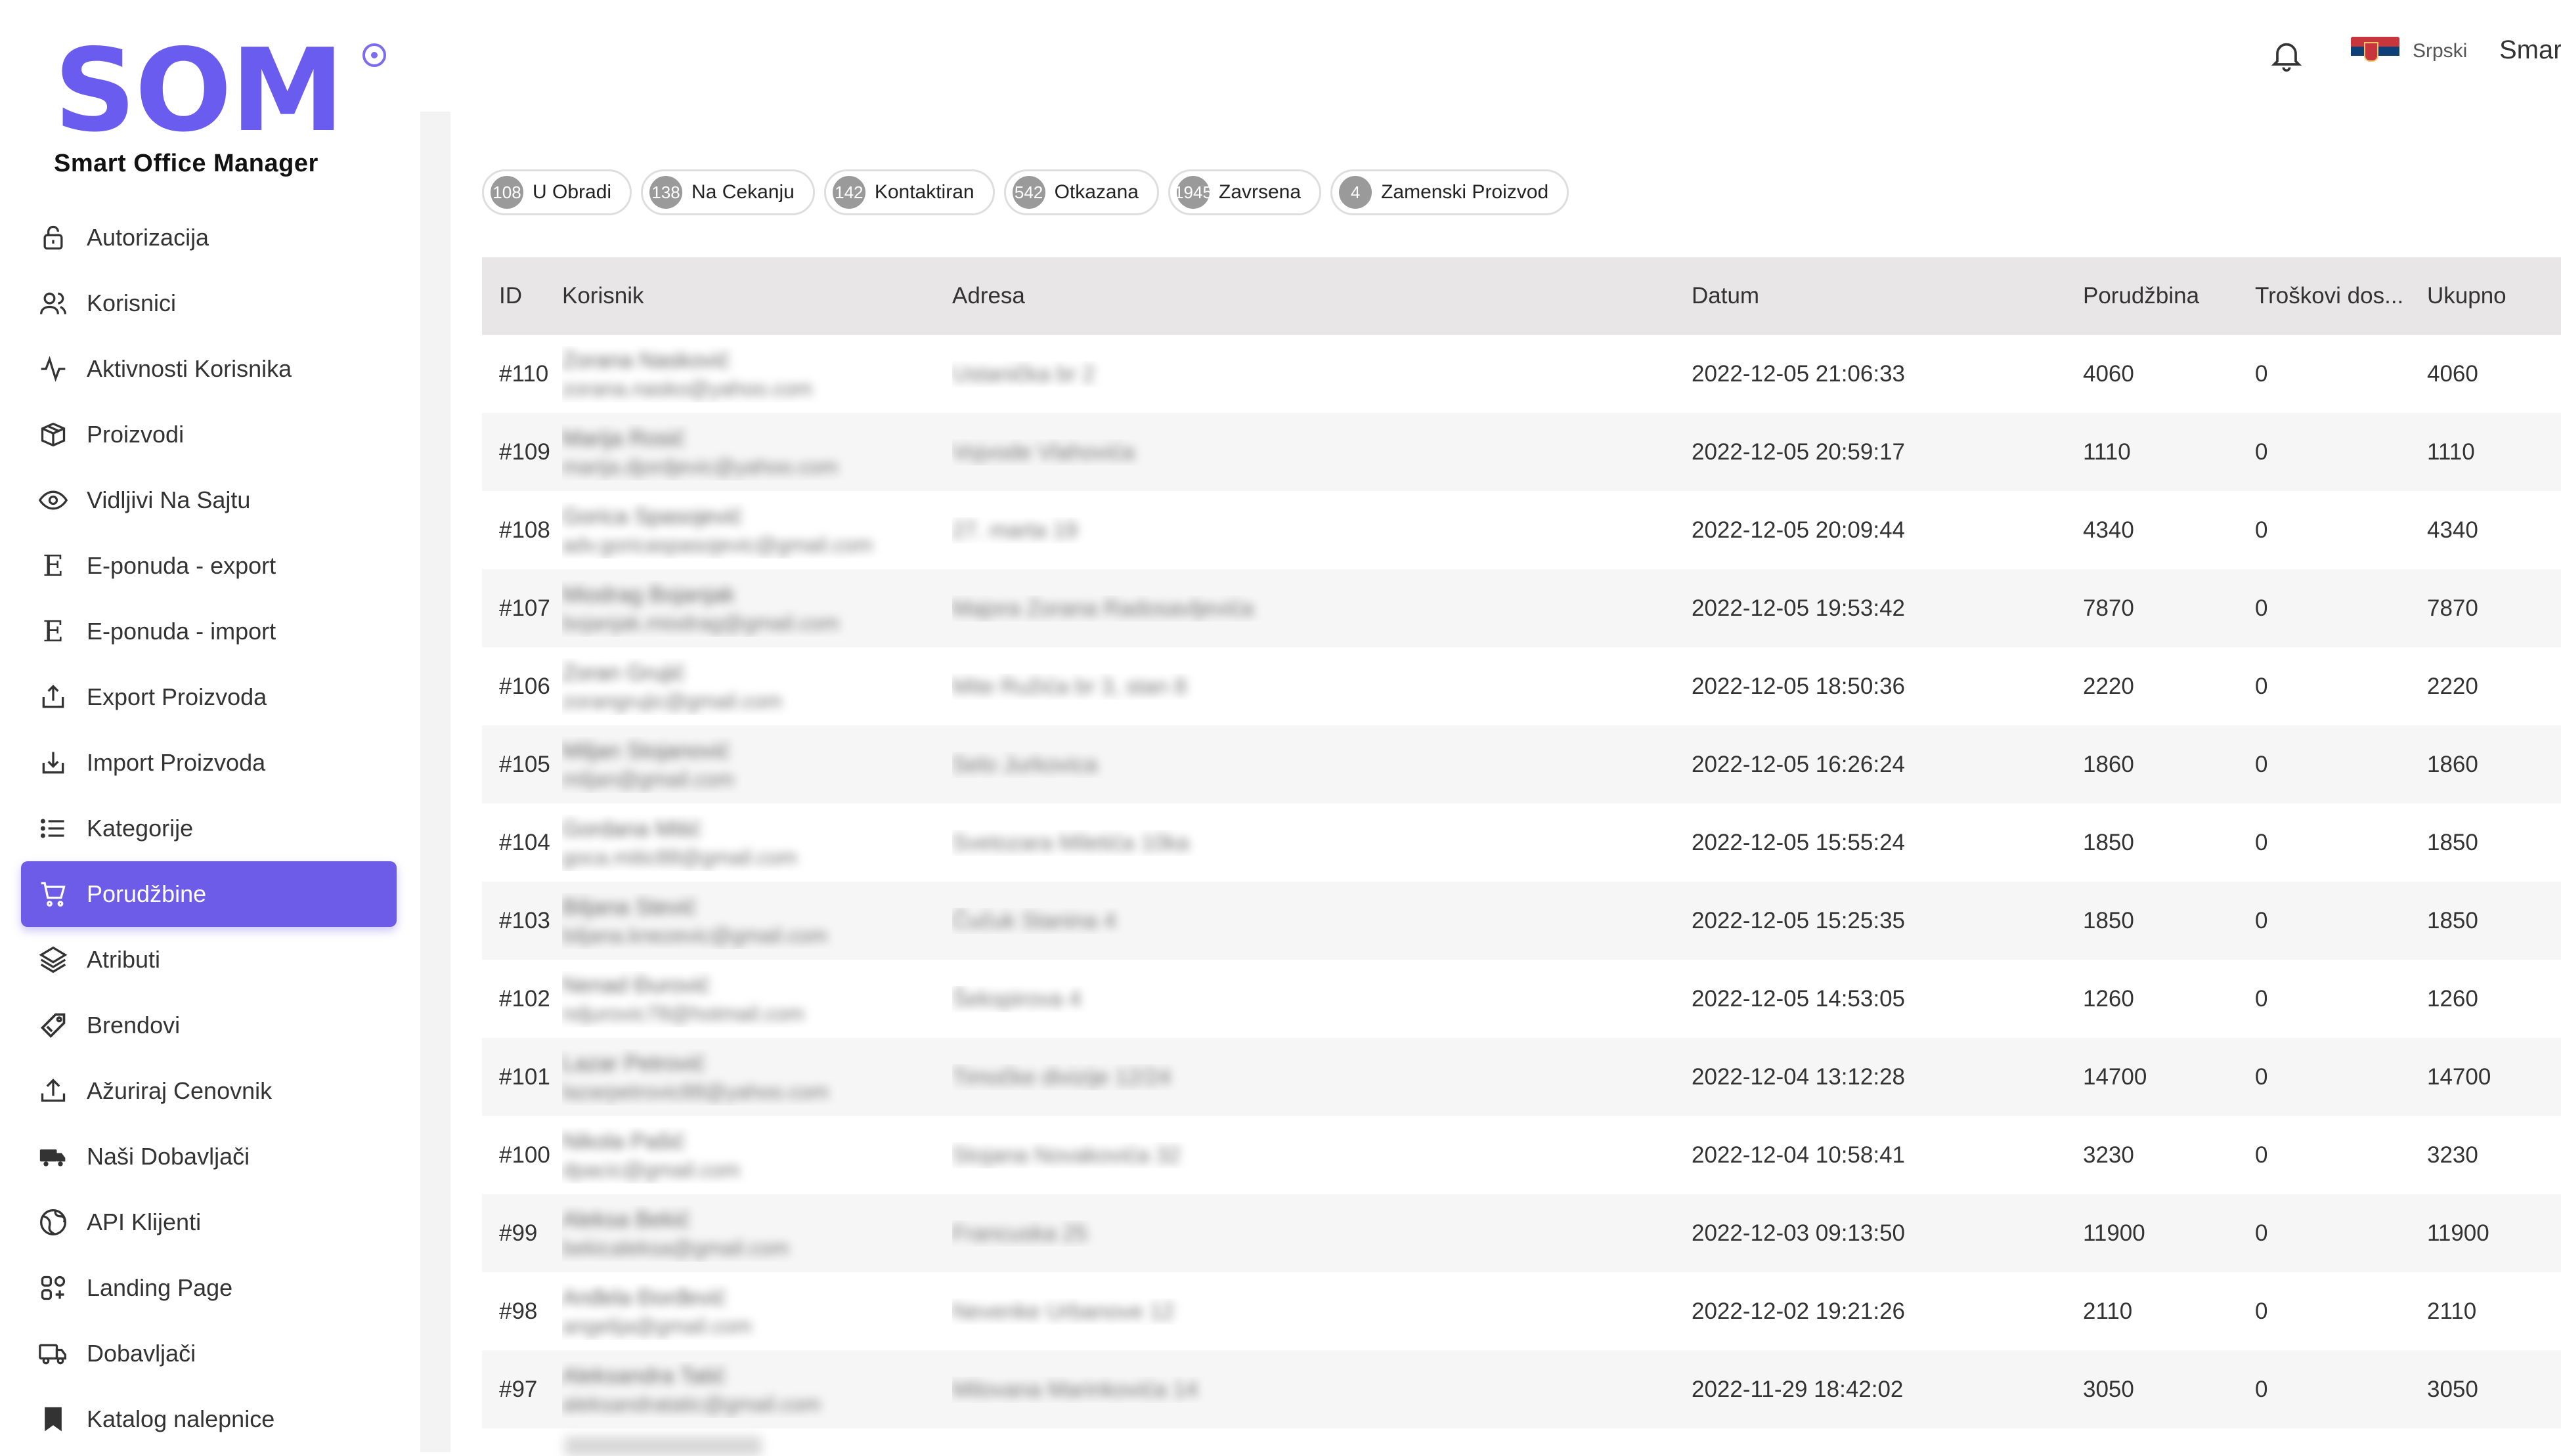 The width and height of the screenshot is (2561, 1456). I want to click on column-header-ukupno: Ukupno, so click(2492, 296).